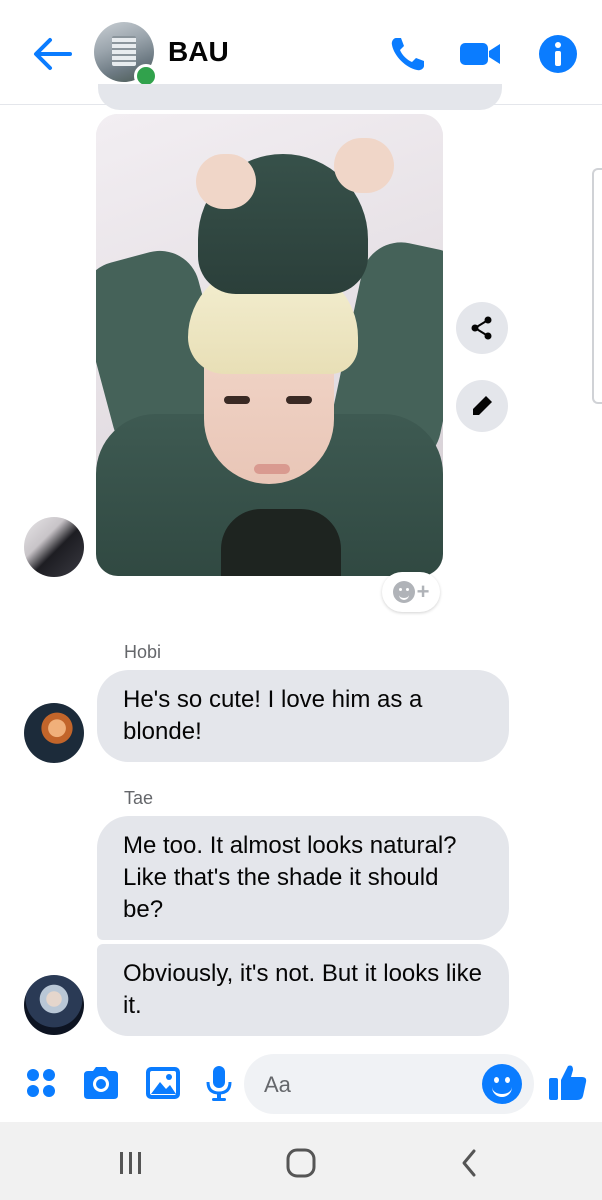 This screenshot has width=602, height=1200. What do you see at coordinates (558, 54) in the screenshot?
I see `info-icon` at bounding box center [558, 54].